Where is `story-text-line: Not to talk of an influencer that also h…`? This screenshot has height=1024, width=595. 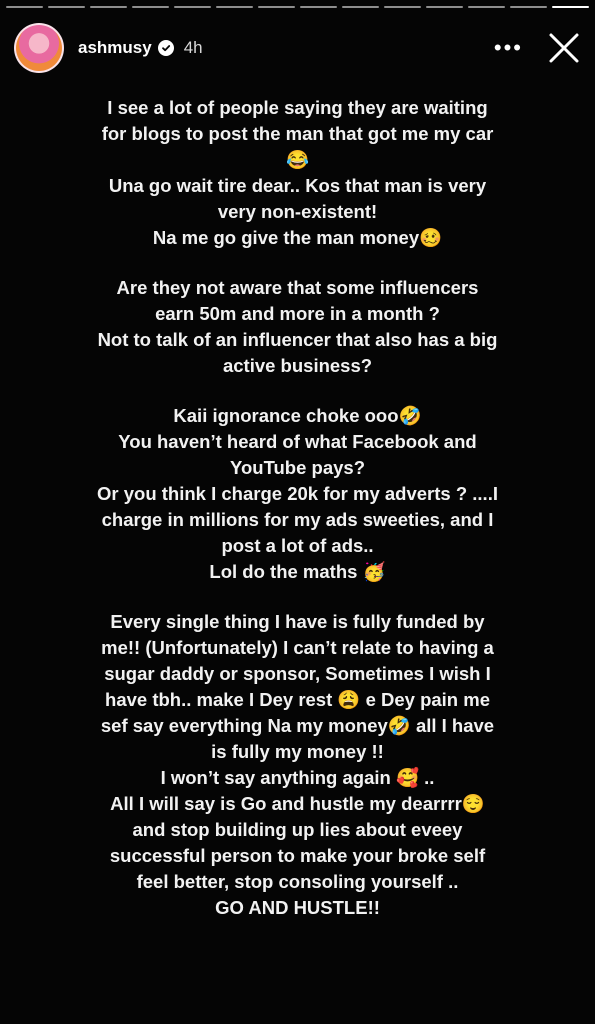 story-text-line: Not to talk of an influencer that also h… is located at coordinates (297, 339).